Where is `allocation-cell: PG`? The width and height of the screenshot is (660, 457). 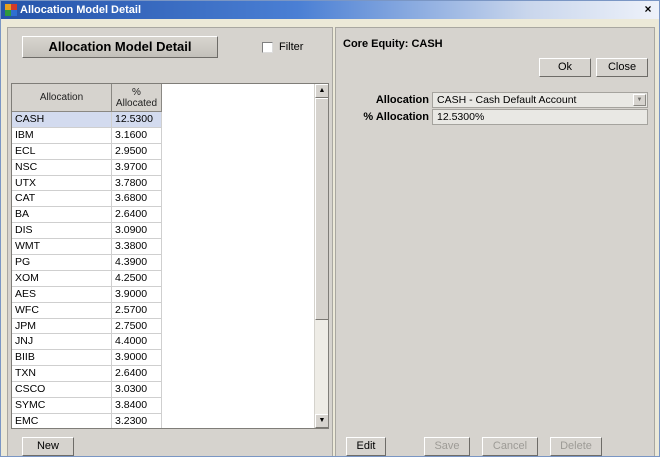
allocation-cell: PG is located at coordinates (62, 263).